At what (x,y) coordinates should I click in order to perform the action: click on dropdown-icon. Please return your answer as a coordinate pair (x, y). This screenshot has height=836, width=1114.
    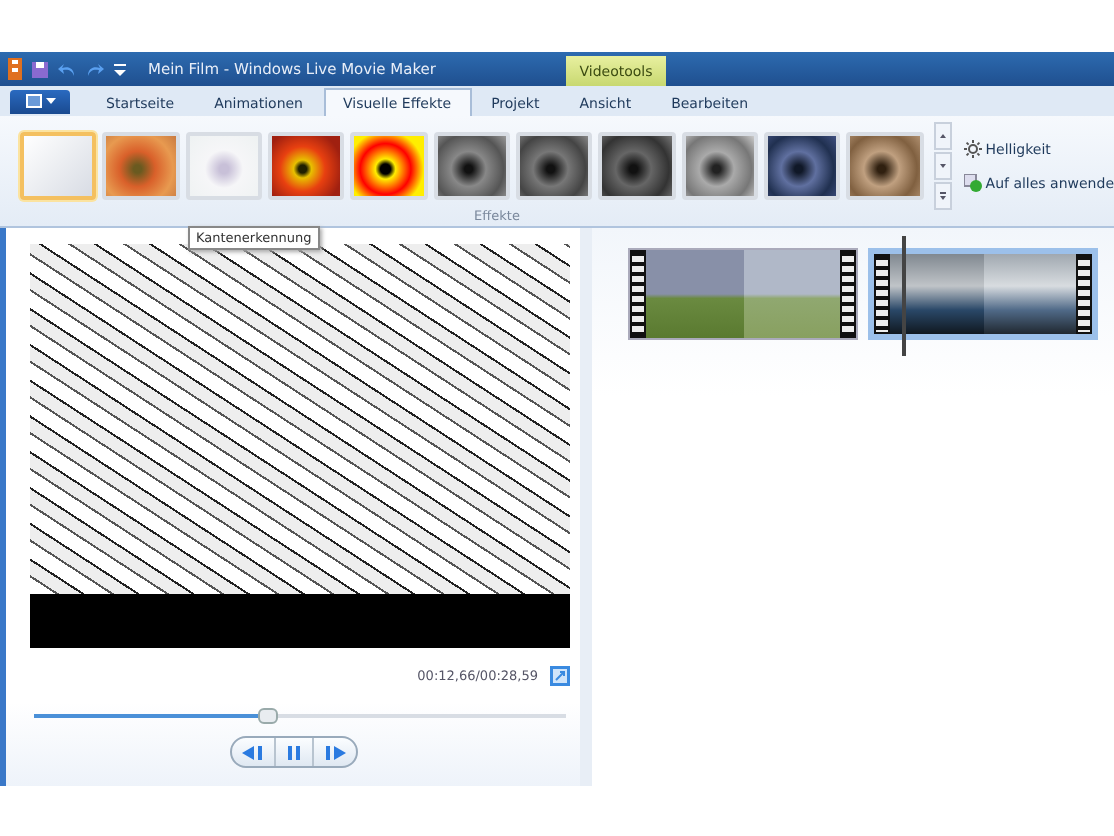
    Looking at the image, I should click on (120, 69).